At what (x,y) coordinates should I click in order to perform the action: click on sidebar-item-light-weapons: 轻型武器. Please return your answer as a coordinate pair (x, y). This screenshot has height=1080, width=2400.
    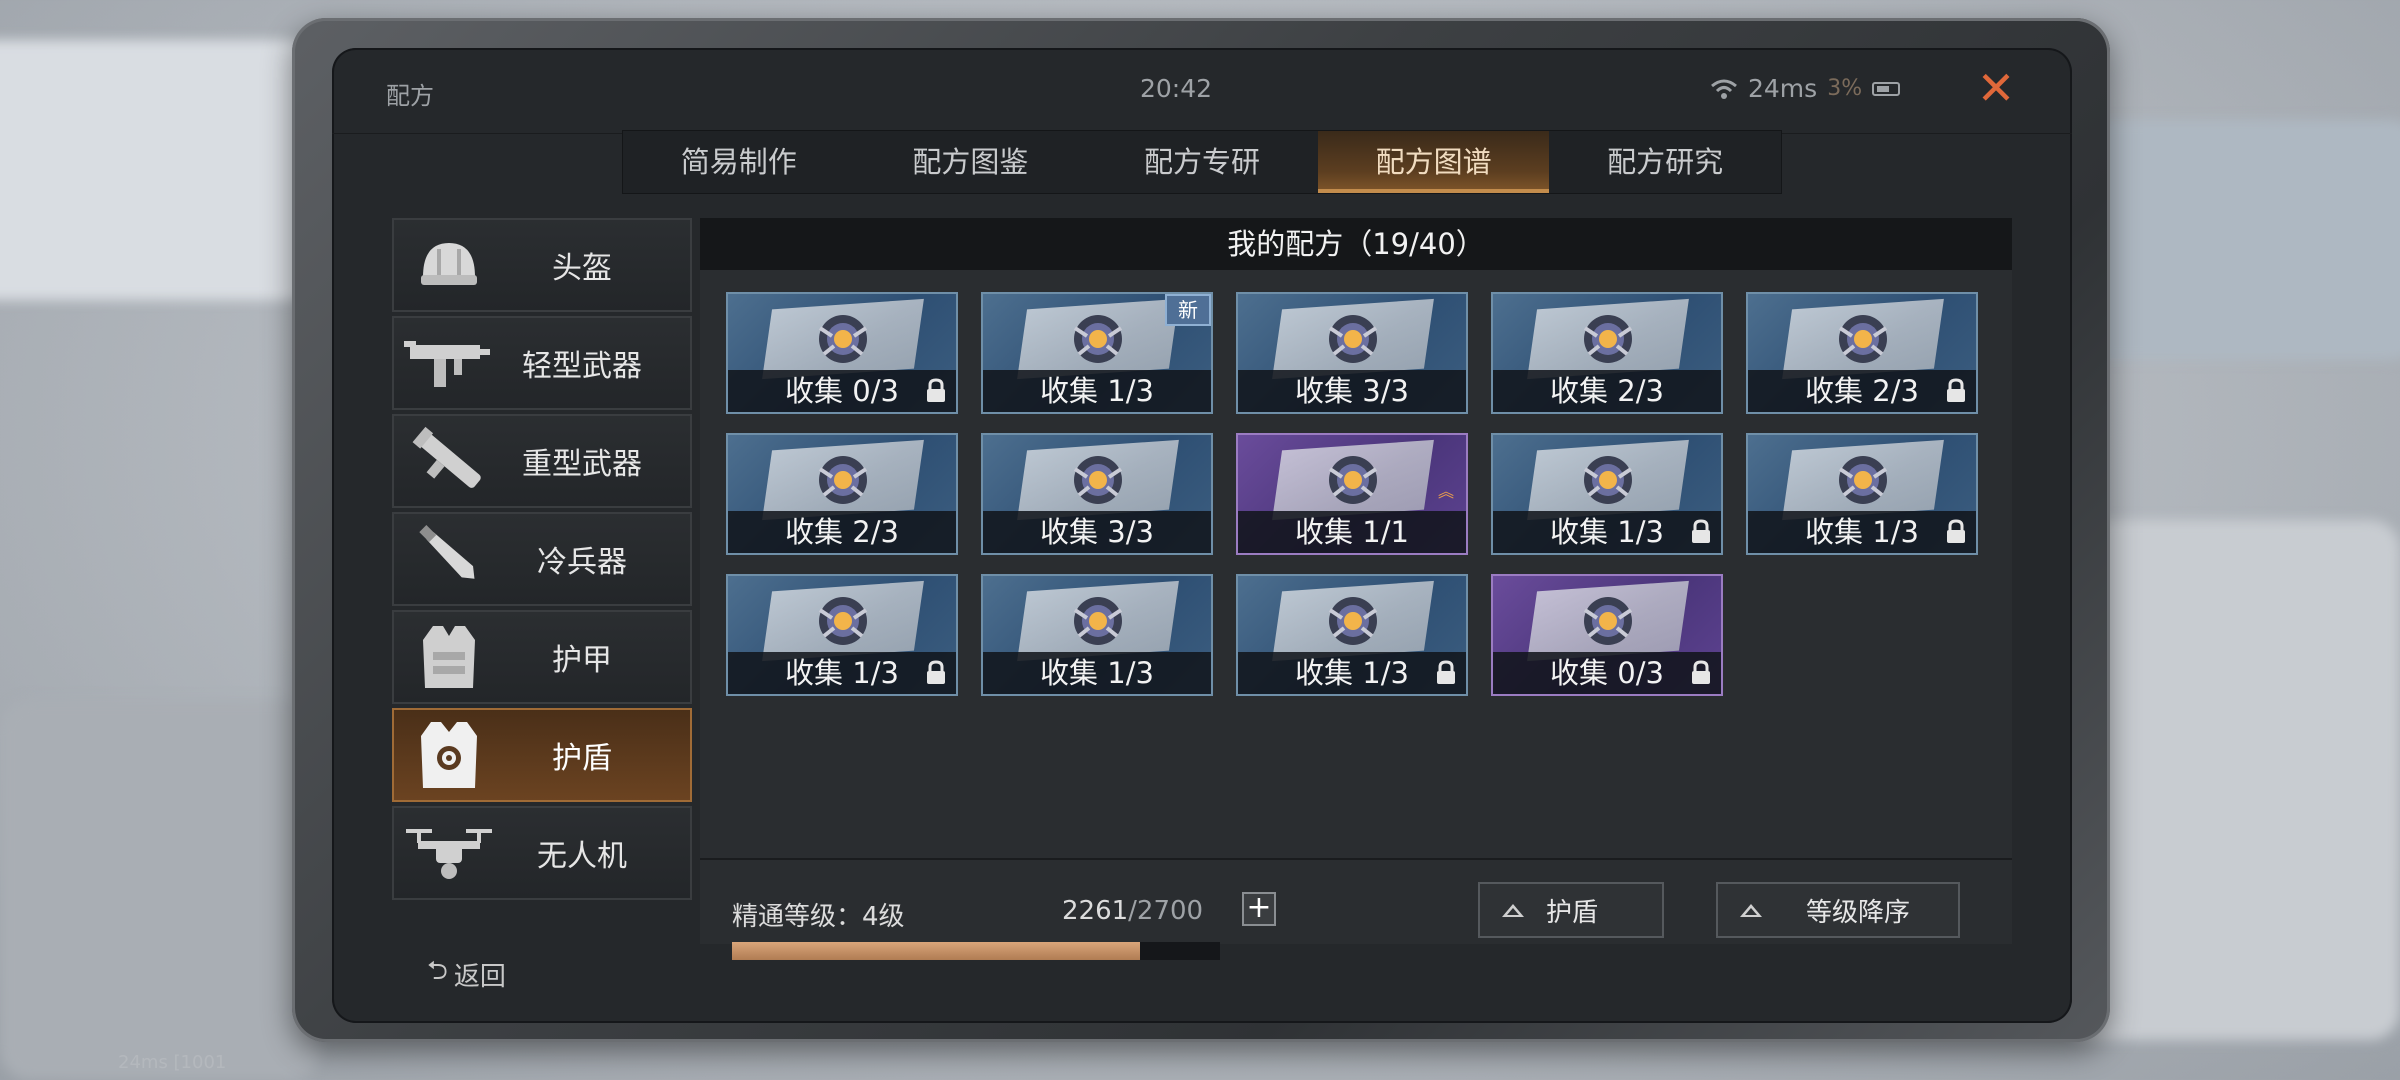
    Looking at the image, I should click on (542, 363).